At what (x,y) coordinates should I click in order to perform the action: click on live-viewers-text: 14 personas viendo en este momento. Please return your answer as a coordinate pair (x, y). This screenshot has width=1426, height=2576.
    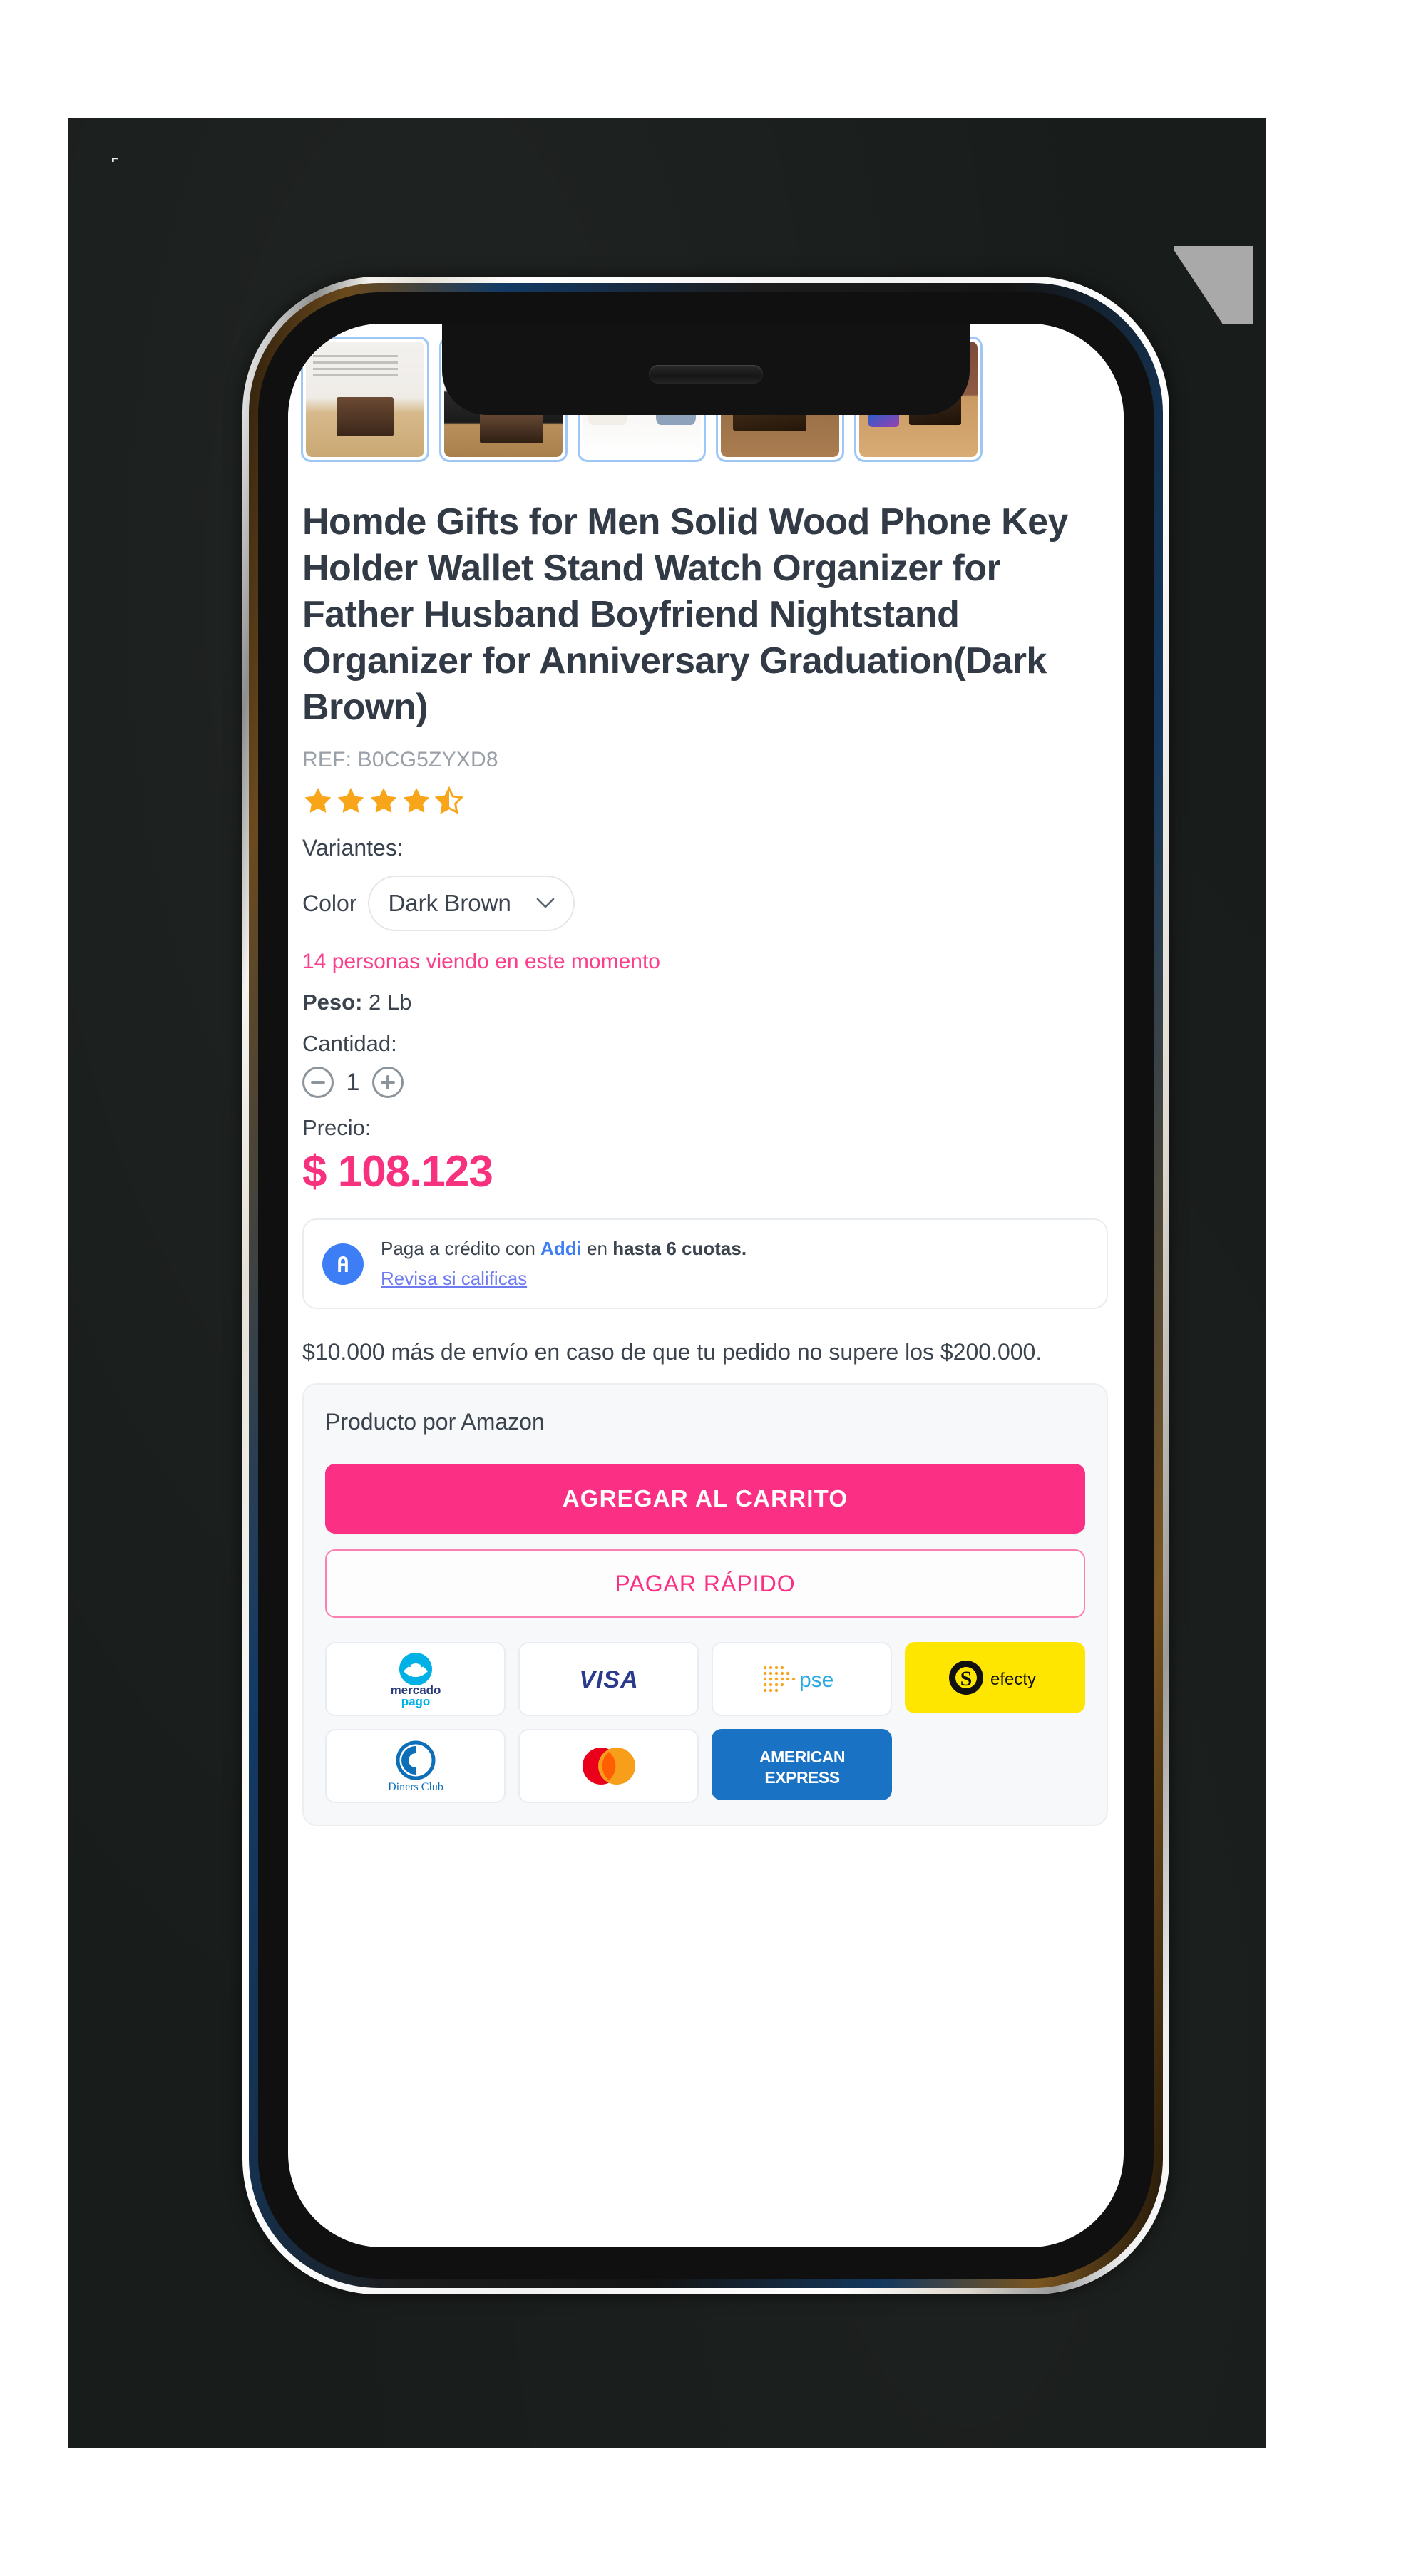
    Looking at the image, I should click on (481, 961).